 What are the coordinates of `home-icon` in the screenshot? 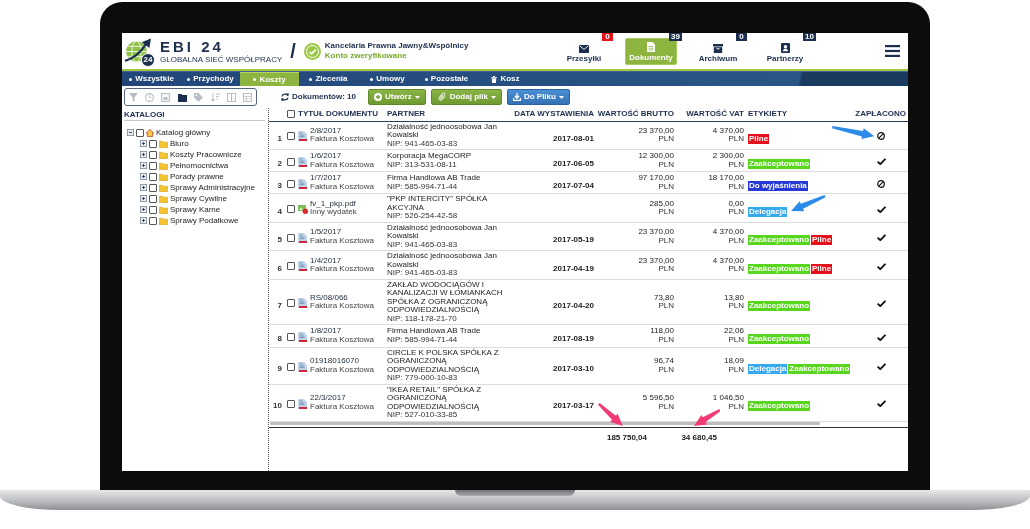 It's located at (150, 132).